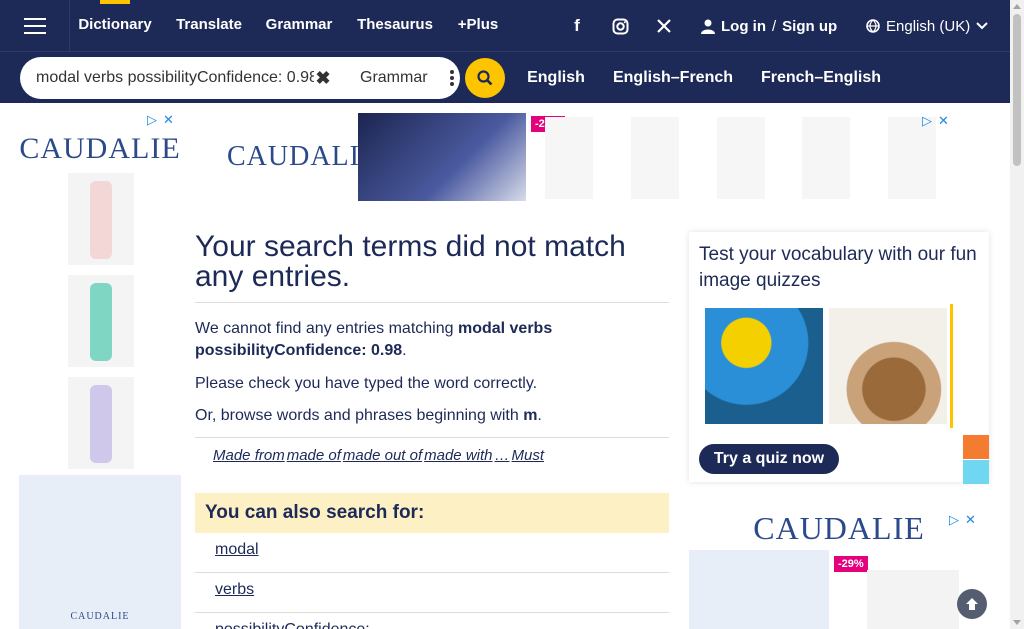 Image resolution: width=1024 pixels, height=629 pixels. I want to click on language-label: English (UK), so click(928, 26).